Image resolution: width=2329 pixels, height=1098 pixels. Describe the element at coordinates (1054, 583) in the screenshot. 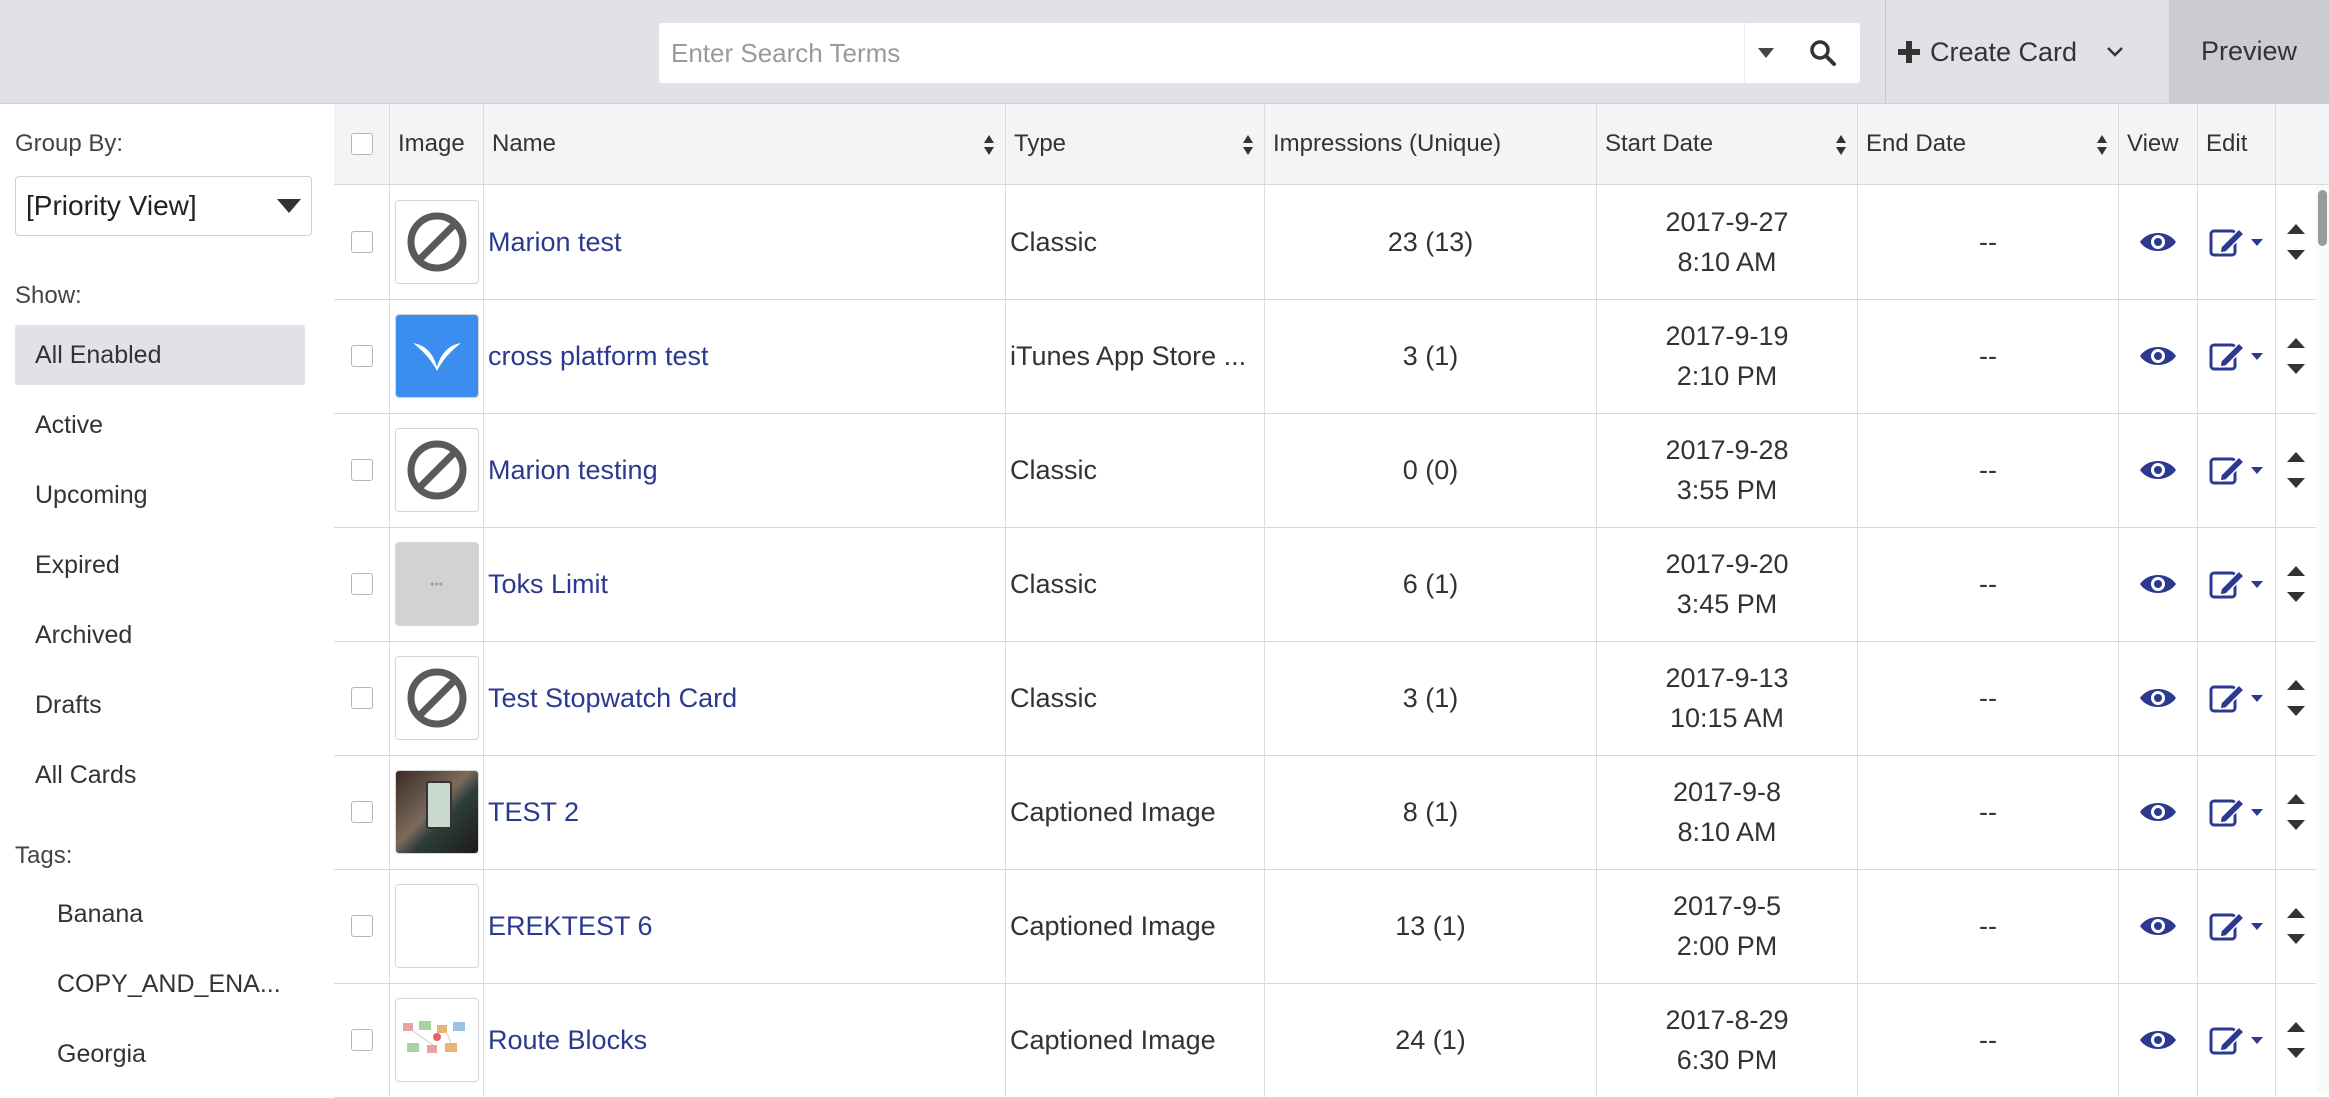

I see `card-type: Classic` at that location.